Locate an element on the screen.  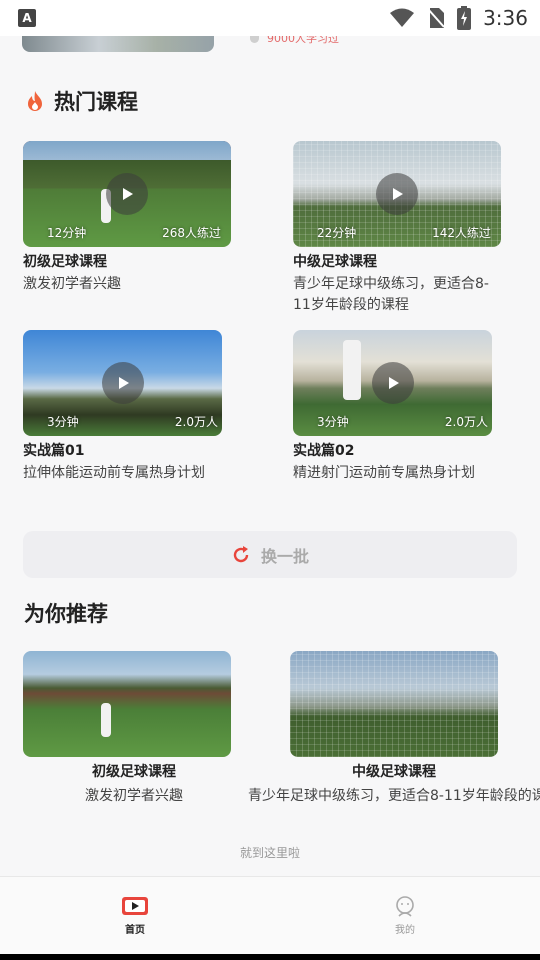
course-desc: 精进射门运动前专属热身计划 is located at coordinates (384, 473).